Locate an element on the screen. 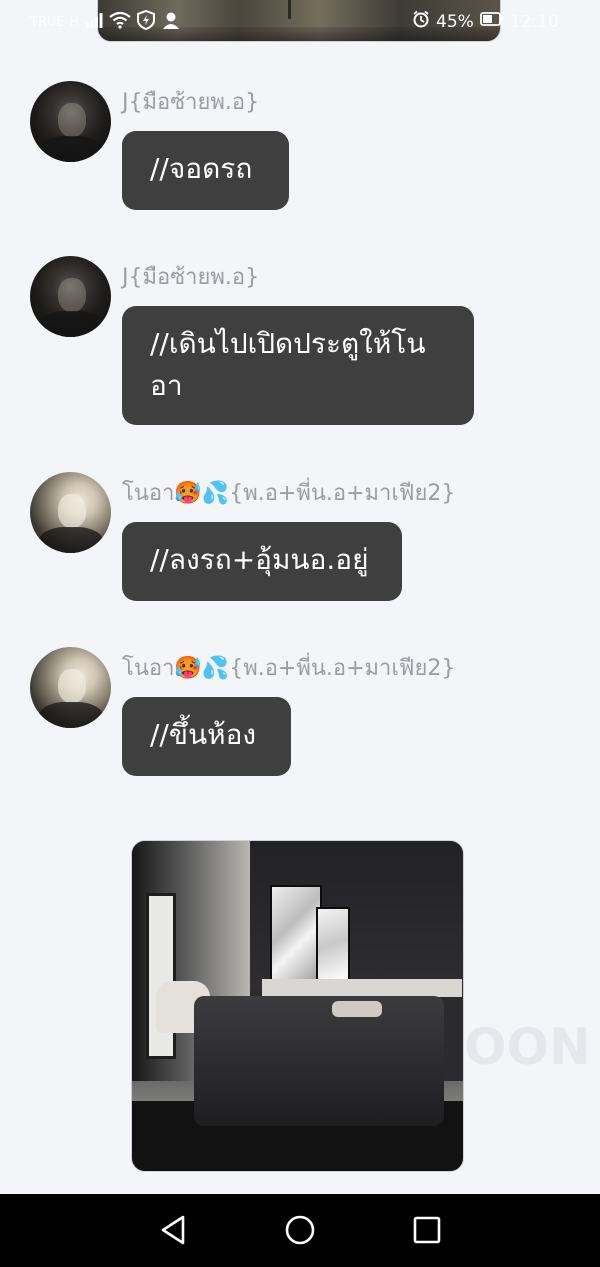  alarm-icon is located at coordinates (421, 21).